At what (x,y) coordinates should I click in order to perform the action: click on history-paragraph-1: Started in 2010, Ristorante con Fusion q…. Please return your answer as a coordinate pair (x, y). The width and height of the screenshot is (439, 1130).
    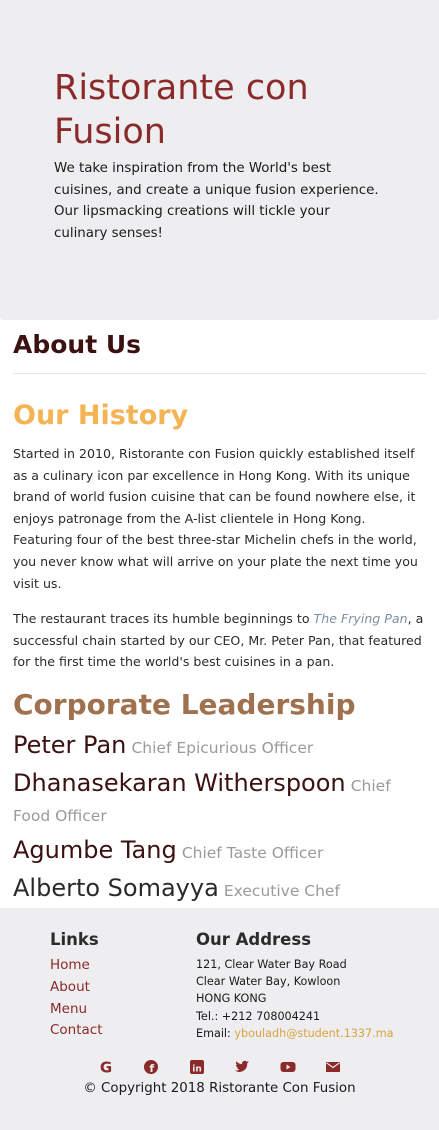
    Looking at the image, I should click on (215, 518).